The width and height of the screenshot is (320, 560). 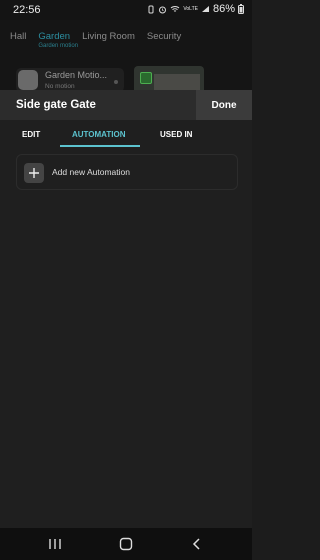 What do you see at coordinates (162, 9) in the screenshot?
I see `alarm-icon` at bounding box center [162, 9].